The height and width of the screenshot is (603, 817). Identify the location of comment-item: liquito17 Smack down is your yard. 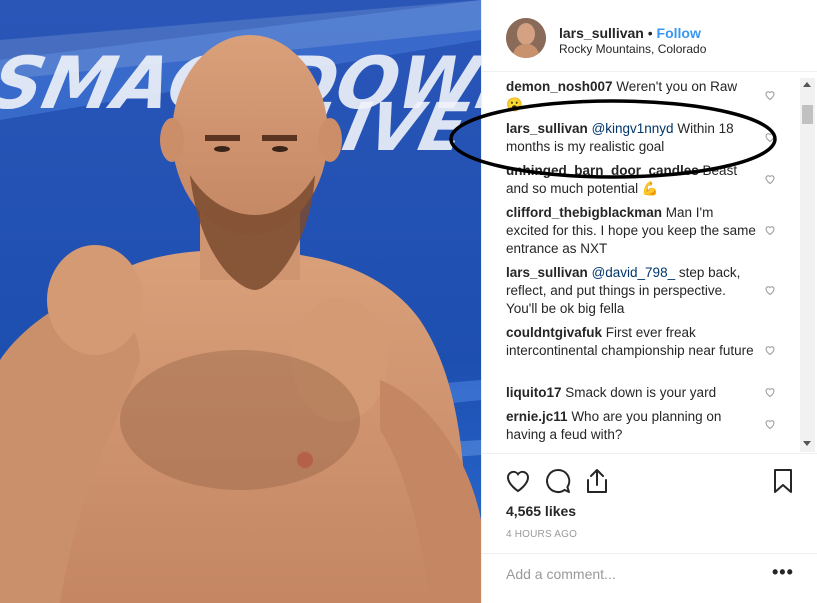
(631, 393).